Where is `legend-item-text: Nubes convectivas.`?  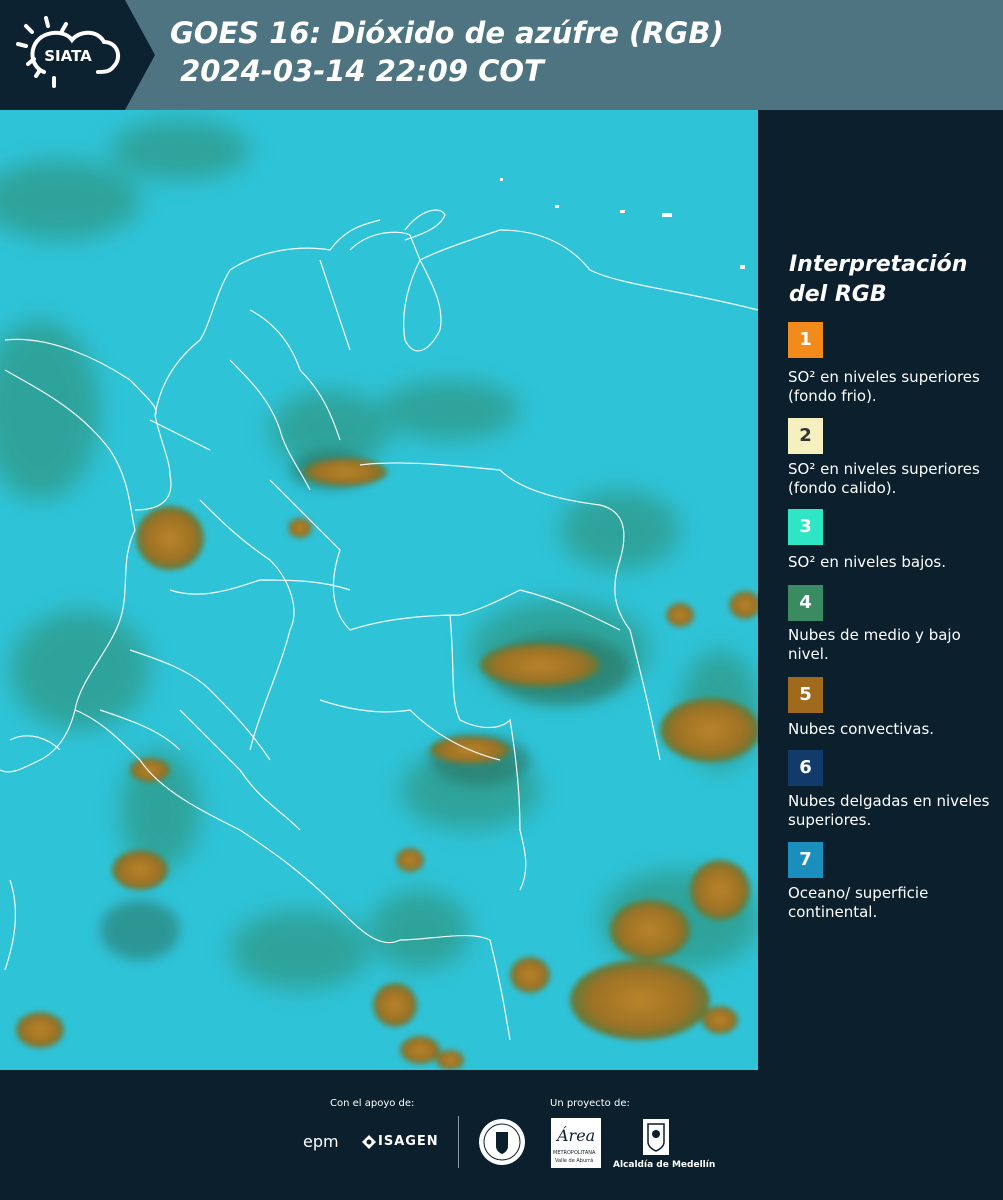 legend-item-text: Nubes convectivas. is located at coordinates (861, 729).